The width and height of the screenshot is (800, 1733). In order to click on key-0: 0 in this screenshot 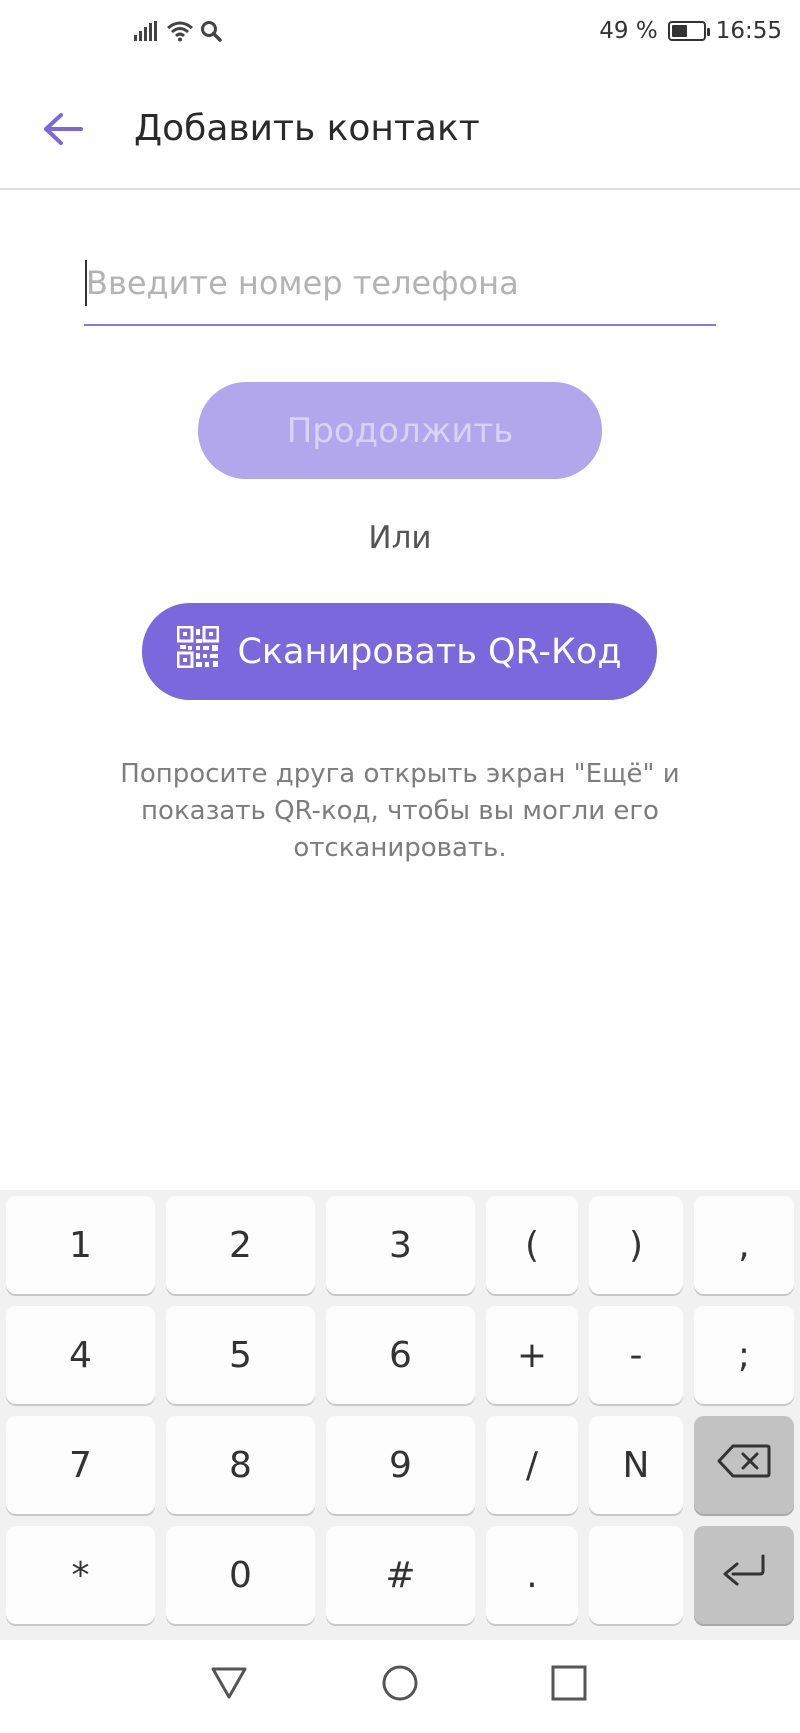, I will do `click(240, 1575)`.